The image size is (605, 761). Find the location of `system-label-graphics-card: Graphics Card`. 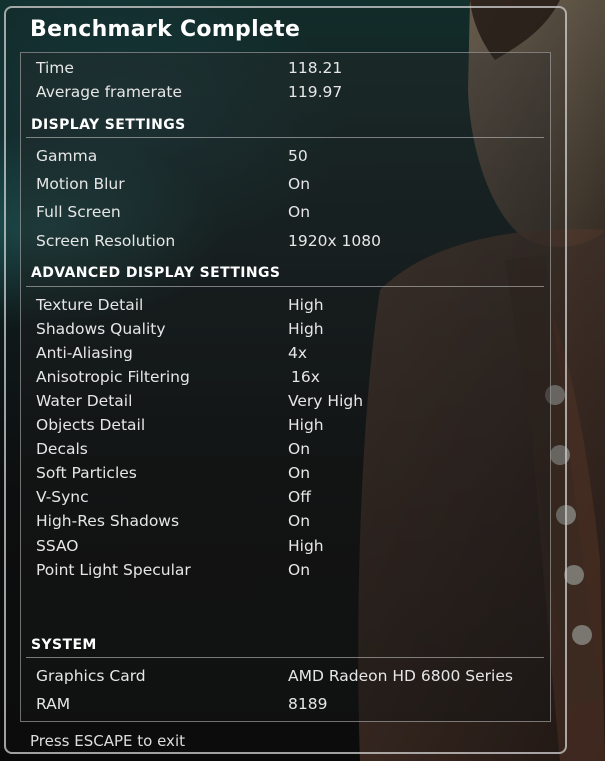

system-label-graphics-card: Graphics Card is located at coordinates (91, 676).